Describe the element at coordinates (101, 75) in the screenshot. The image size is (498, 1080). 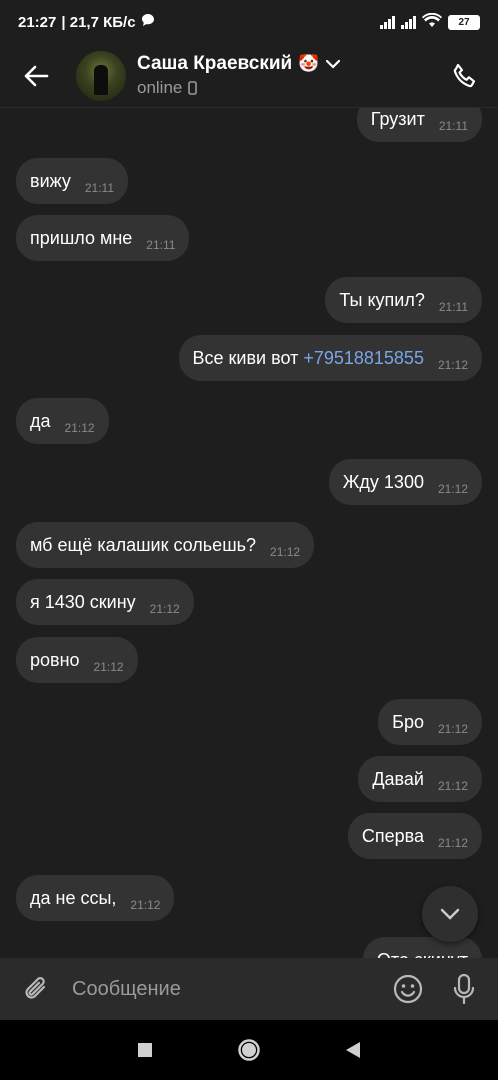
I see `avatar` at that location.